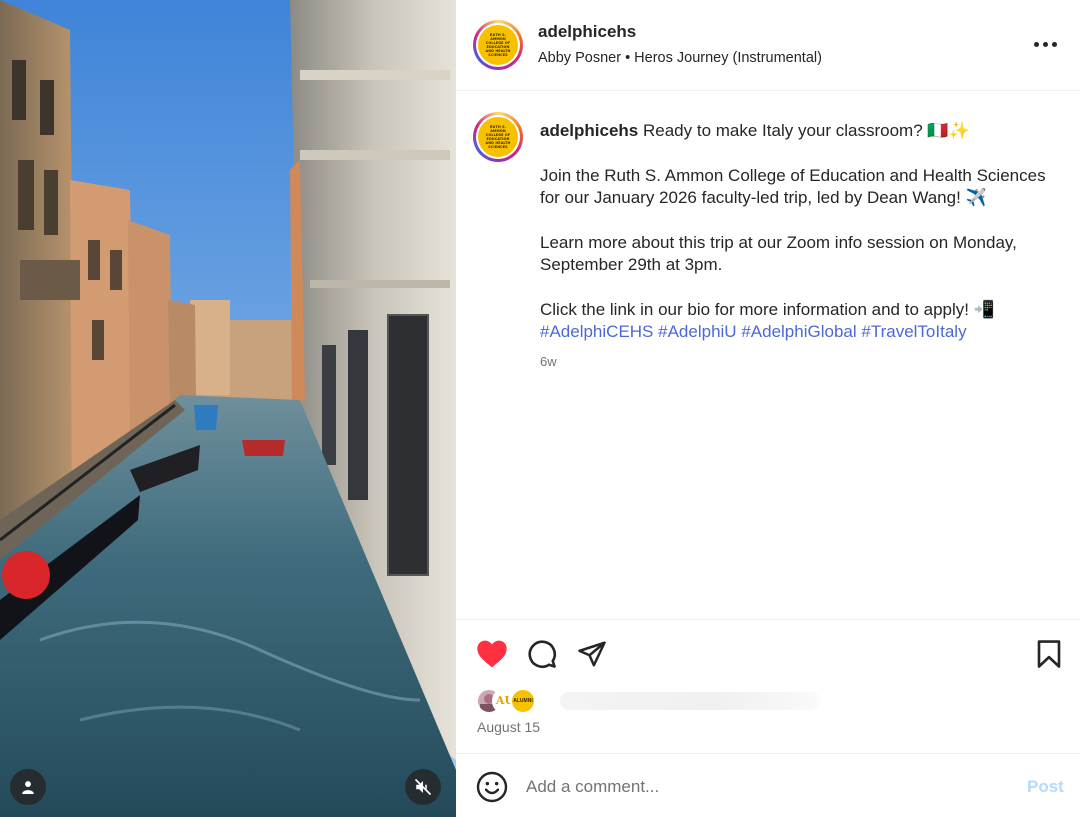 The image size is (1080, 817). I want to click on action-bar, so click(768, 654).